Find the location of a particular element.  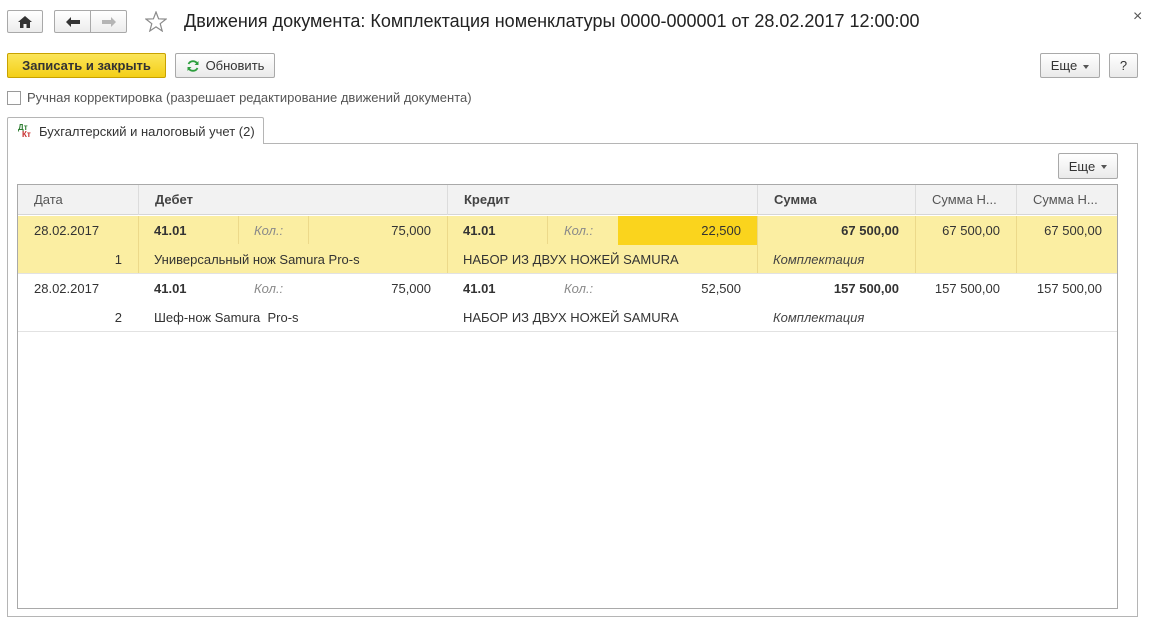

tab-accounting: Дт Кт Бухгалтерский и налоговый учет (2) is located at coordinates (135, 130).